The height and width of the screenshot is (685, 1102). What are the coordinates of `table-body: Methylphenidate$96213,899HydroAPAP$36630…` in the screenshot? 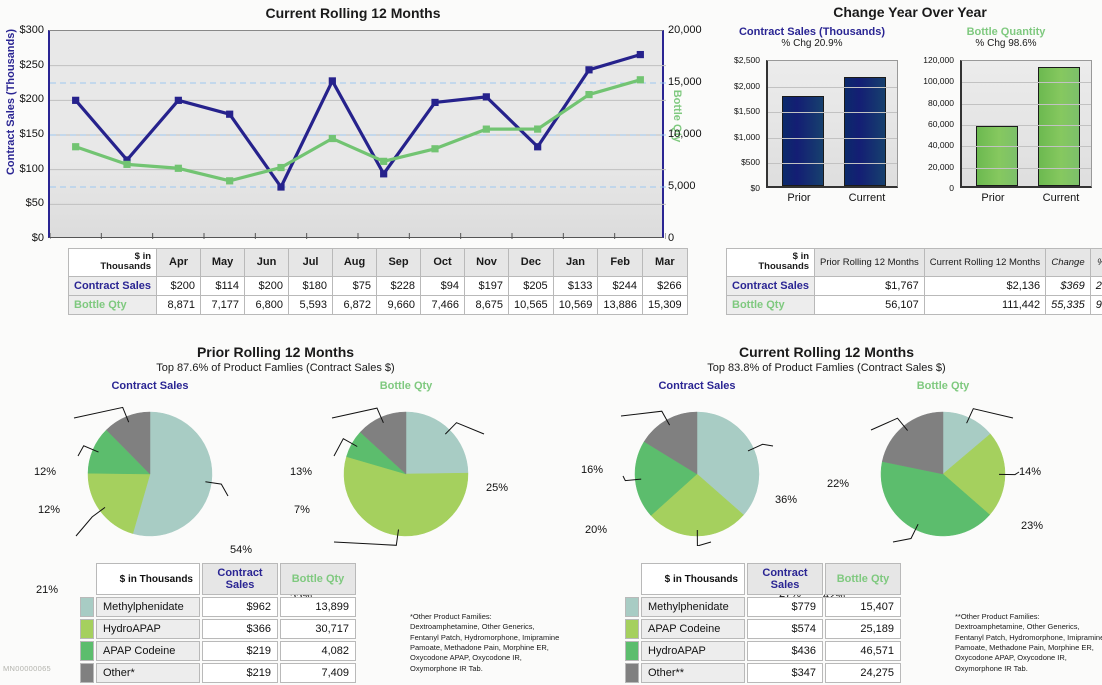 It's located at (218, 640).